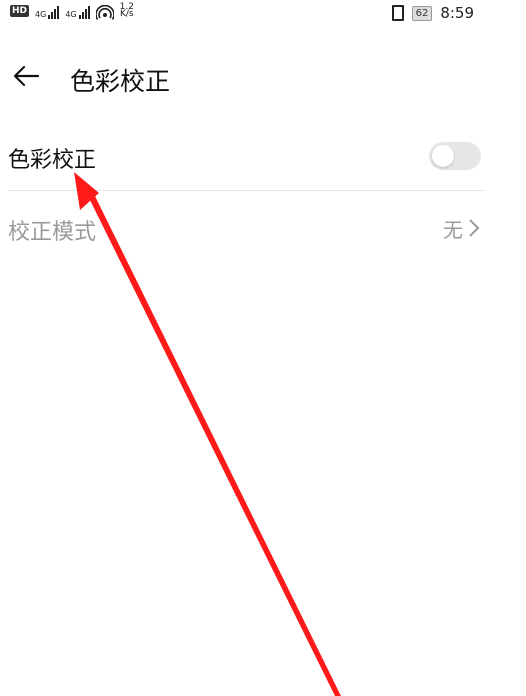 This screenshot has width=526, height=696. Describe the element at coordinates (126, 14) in the screenshot. I see `speed-unit: K/s` at that location.